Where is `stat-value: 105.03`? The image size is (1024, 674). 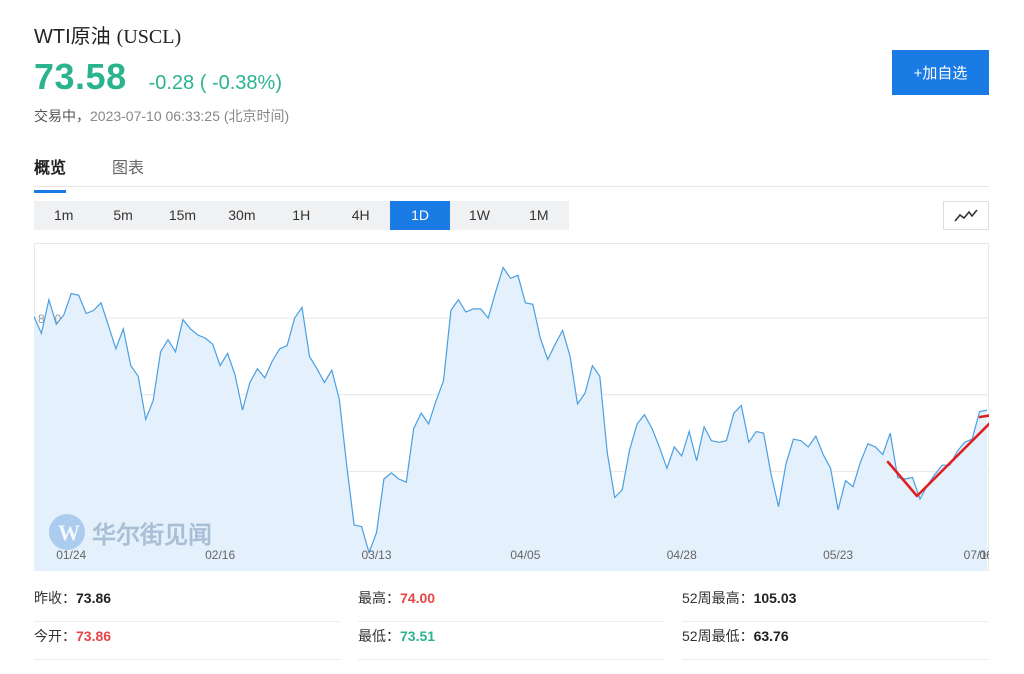
stat-value: 105.03 is located at coordinates (775, 598).